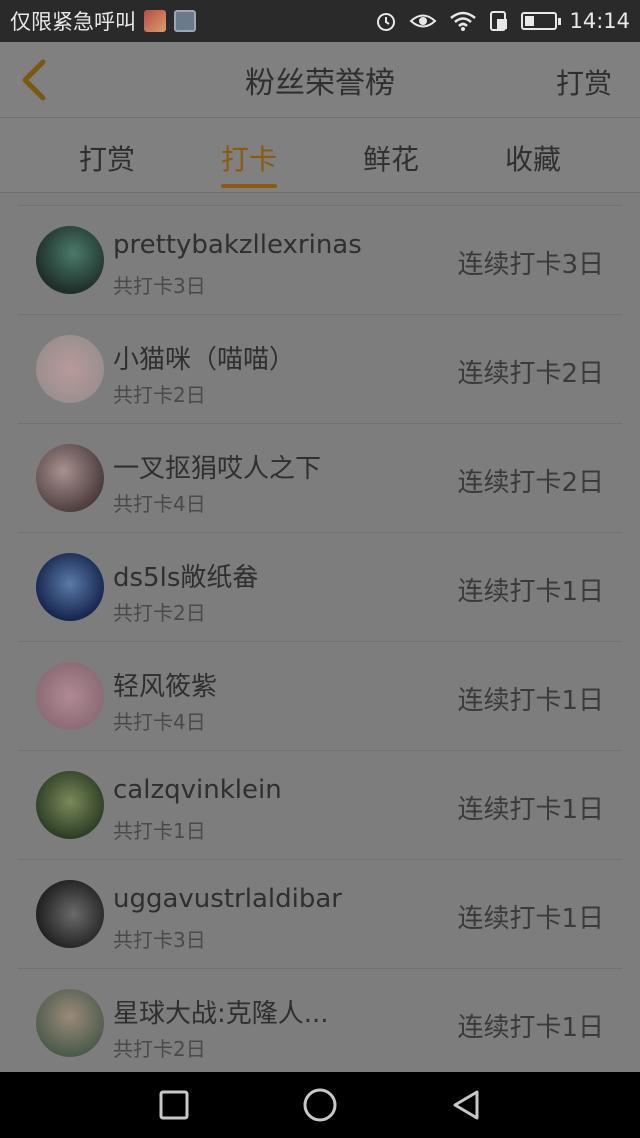  What do you see at coordinates (165, 687) in the screenshot?
I see `user-name: 轻风筱紫` at bounding box center [165, 687].